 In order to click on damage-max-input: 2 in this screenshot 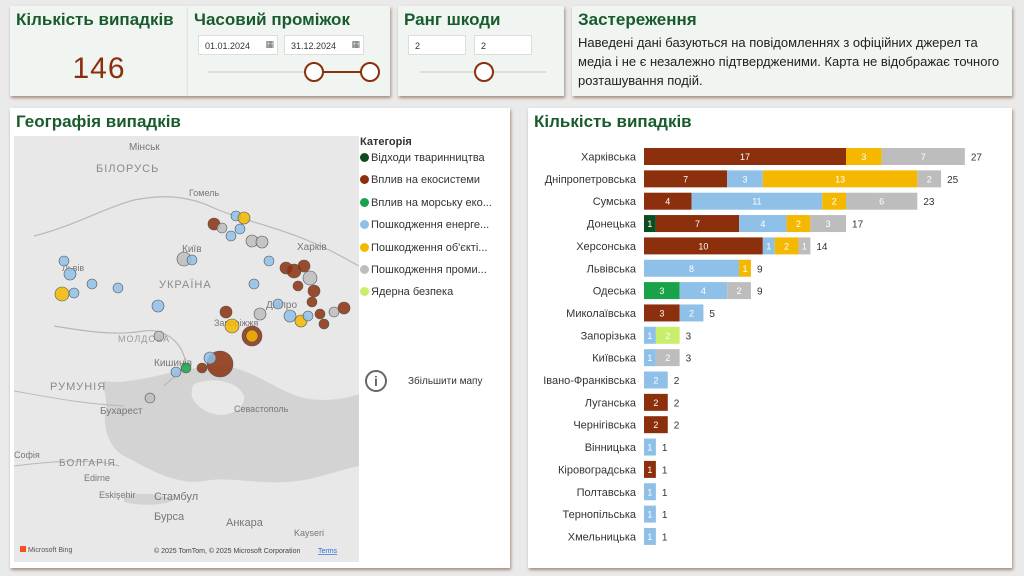, I will do `click(503, 45)`.